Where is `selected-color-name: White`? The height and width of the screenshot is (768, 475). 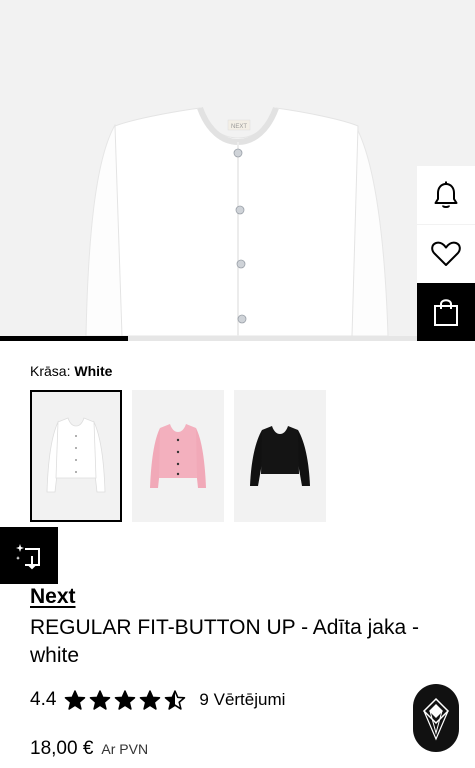
selected-color-name: White is located at coordinates (93, 371).